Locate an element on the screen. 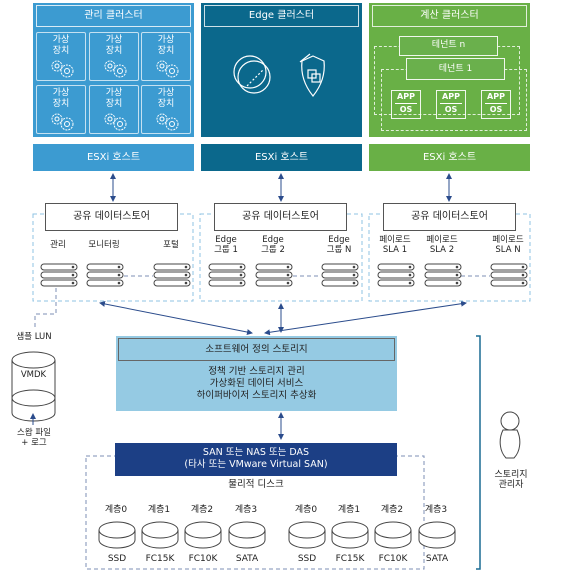  datastore-item-label: Edge 그룹 1 is located at coordinates (226, 245).